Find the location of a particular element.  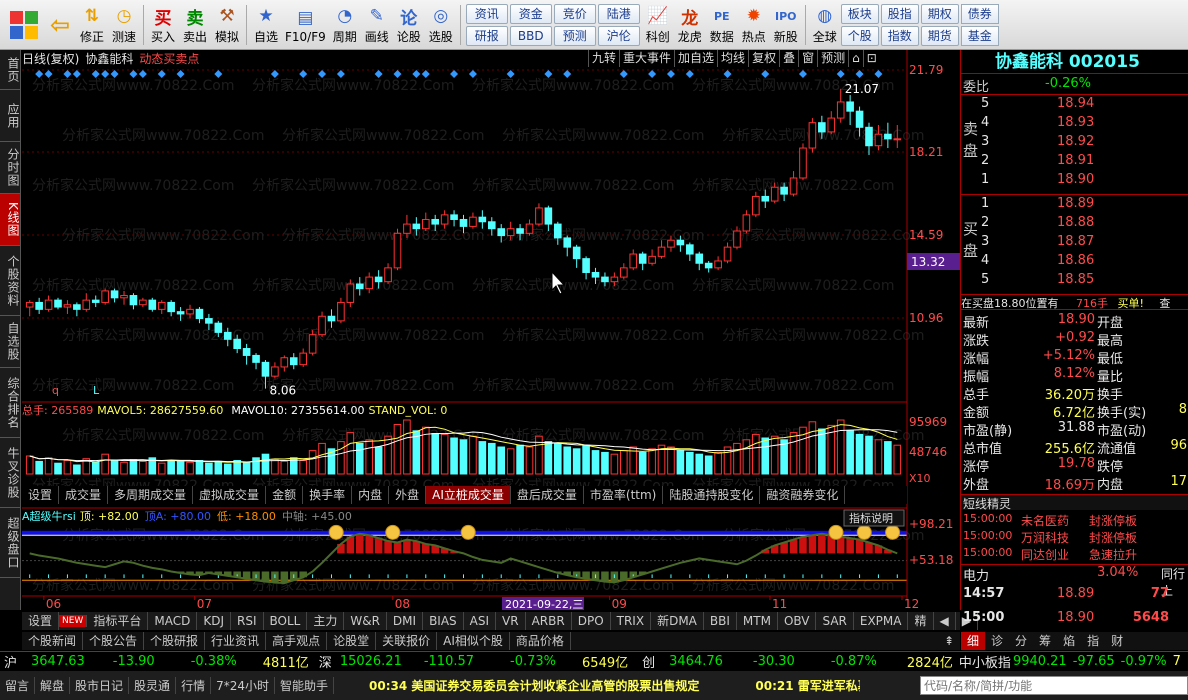

notice-check-link: 查 is located at coordinates (1164, 303).